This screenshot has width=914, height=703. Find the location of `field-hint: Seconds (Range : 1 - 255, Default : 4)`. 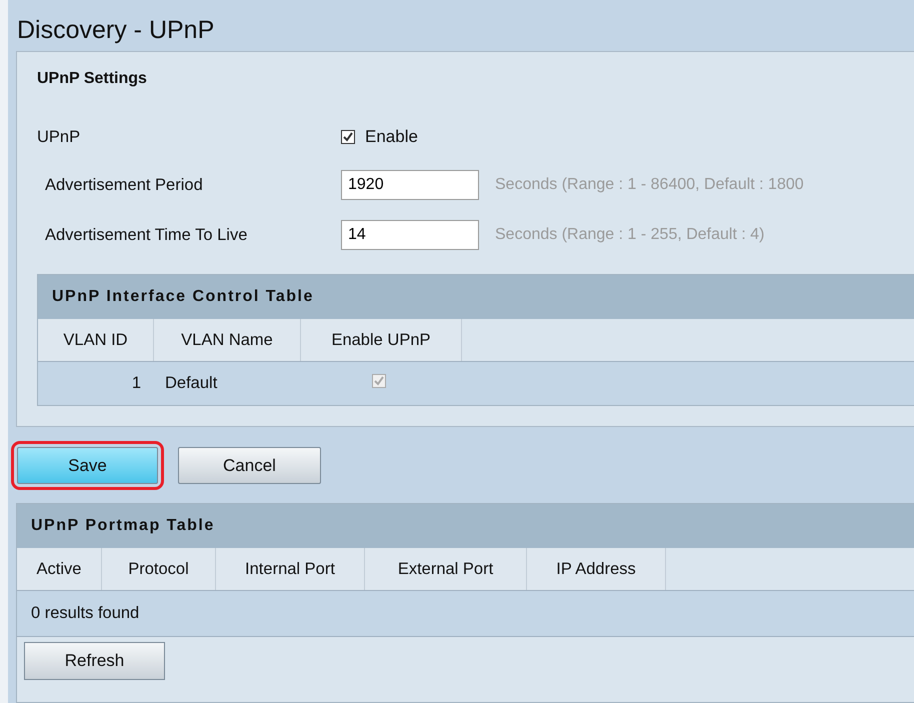

field-hint: Seconds (Range : 1 - 255, Default : 4) is located at coordinates (629, 235).